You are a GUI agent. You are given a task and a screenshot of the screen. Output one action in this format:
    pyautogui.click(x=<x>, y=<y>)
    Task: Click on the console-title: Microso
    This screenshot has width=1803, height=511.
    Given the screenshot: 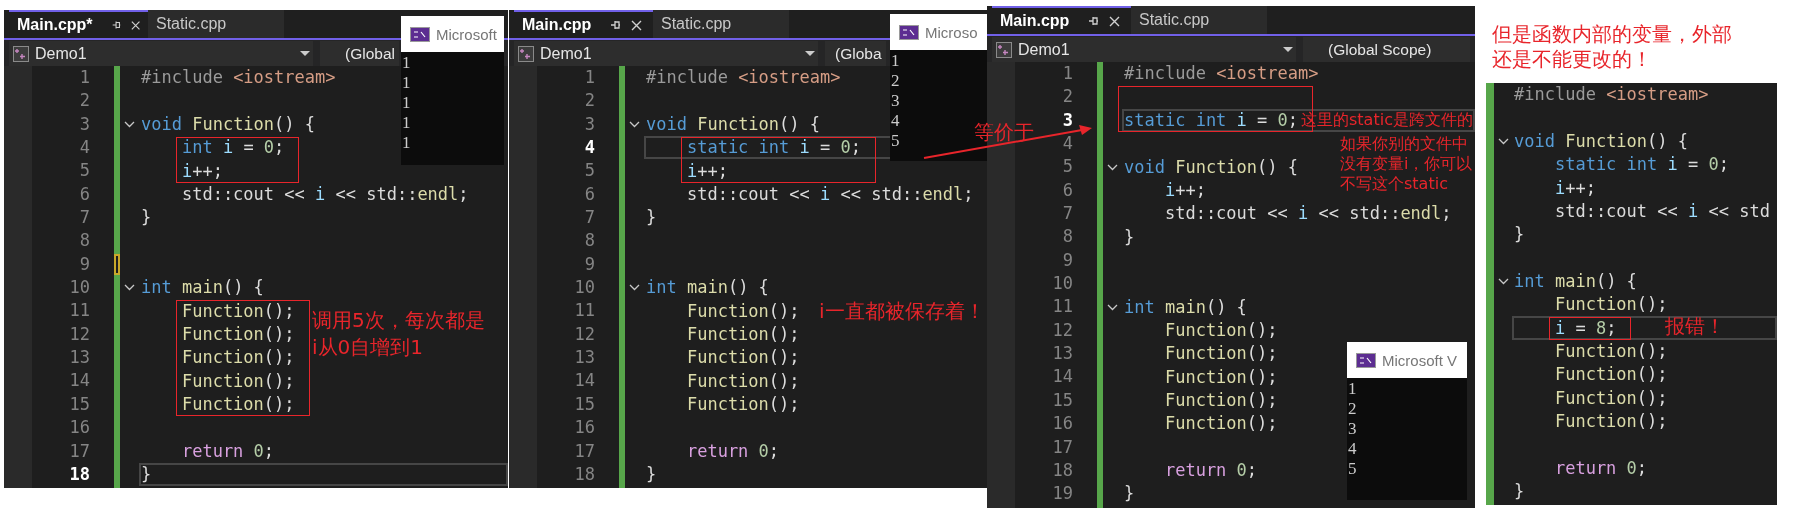 What is the action you would take?
    pyautogui.click(x=951, y=32)
    